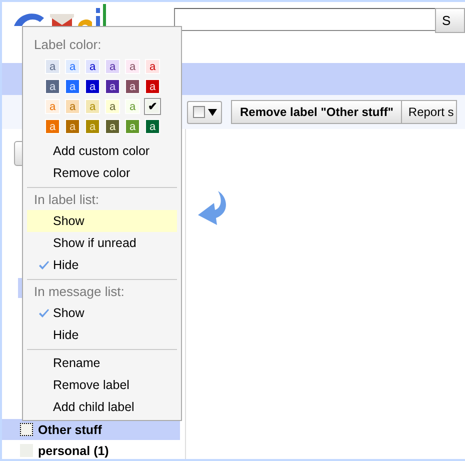 This screenshot has width=465, height=461. I want to click on label-item: personal (1), so click(91, 449).